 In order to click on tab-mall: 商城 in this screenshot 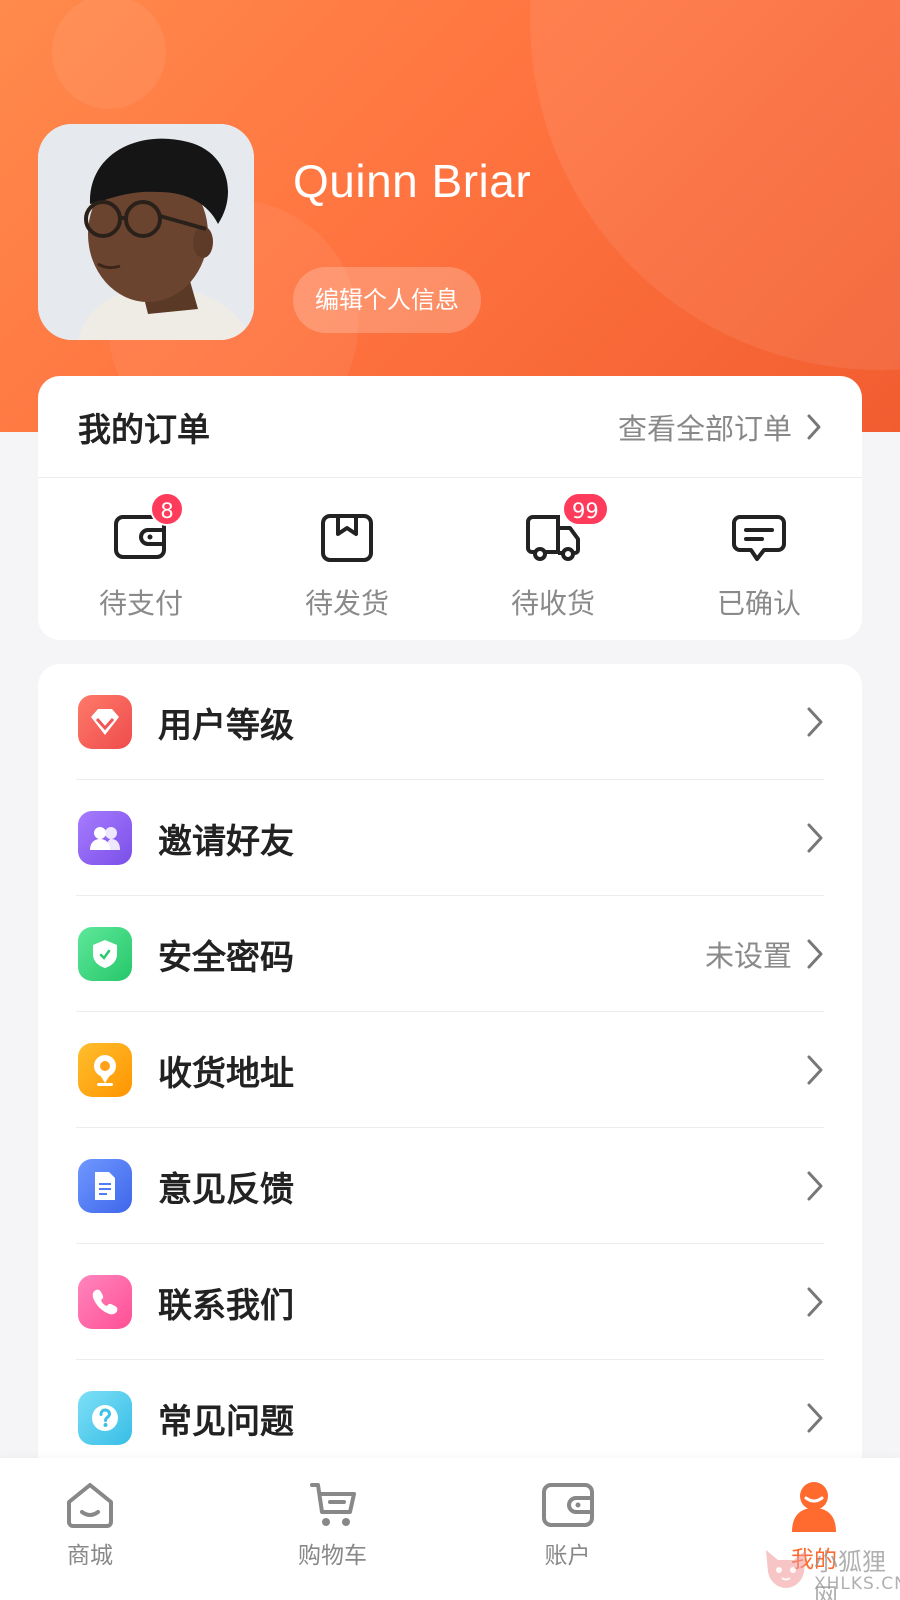, I will do `click(90, 1529)`.